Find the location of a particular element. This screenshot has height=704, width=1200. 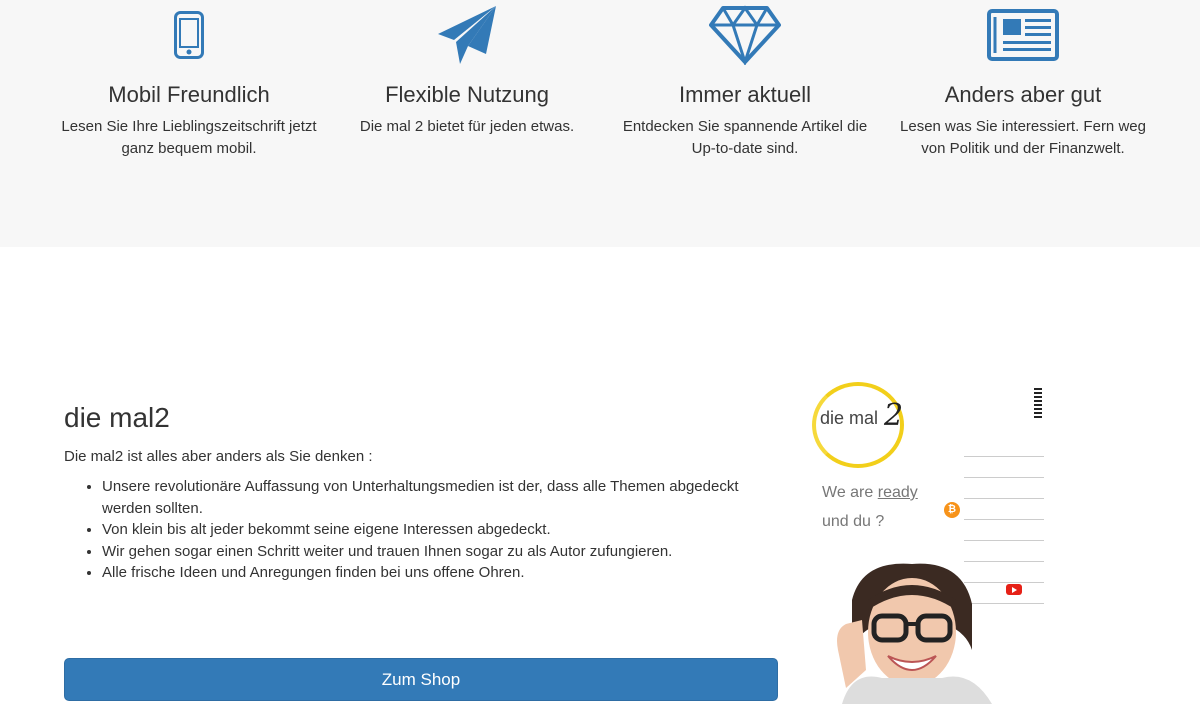

promo-tagline-2: und du ? is located at coordinates (853, 521).